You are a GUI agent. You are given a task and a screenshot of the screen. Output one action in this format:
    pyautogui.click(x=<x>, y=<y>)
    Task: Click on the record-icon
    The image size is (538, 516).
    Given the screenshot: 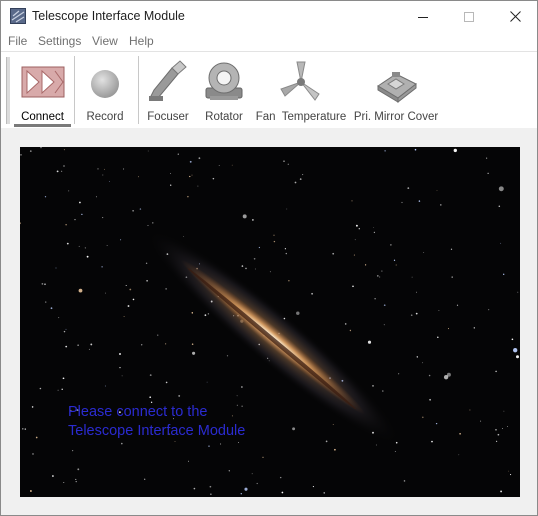 What is the action you would take?
    pyautogui.click(x=105, y=84)
    